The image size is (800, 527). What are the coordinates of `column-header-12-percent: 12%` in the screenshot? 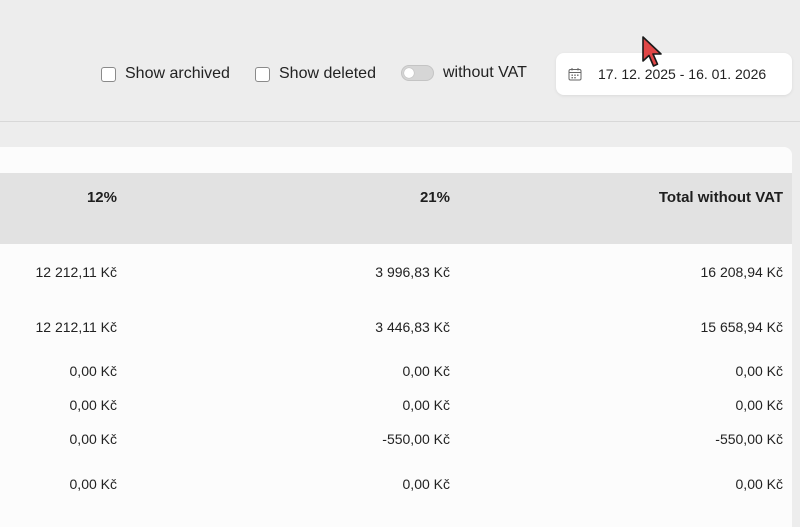 It's located at (102, 197).